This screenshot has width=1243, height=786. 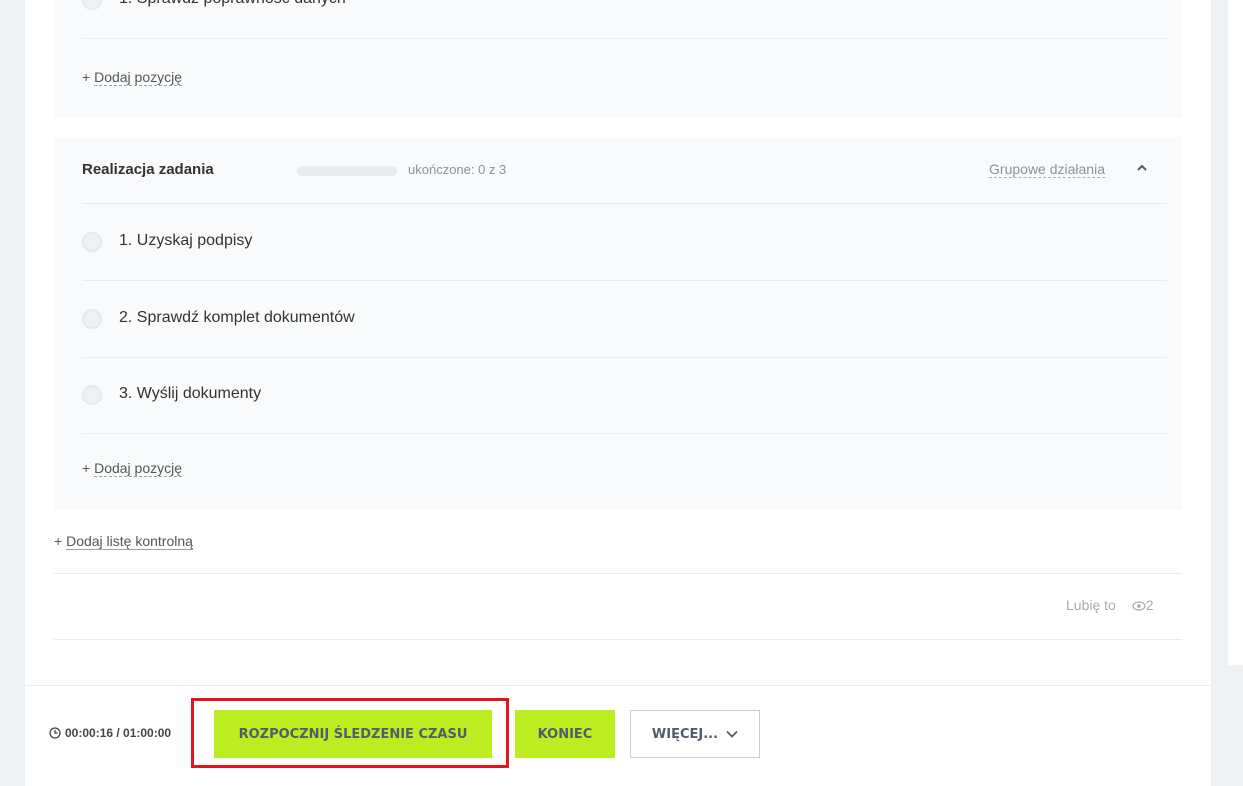 I want to click on item-label: 3. Wyślij dokumenty, so click(x=190, y=393).